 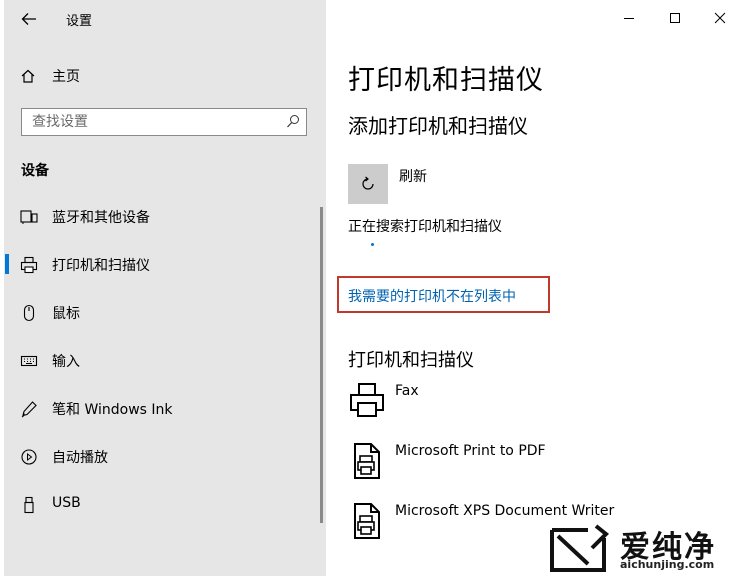 I want to click on search-input, so click(x=157, y=122).